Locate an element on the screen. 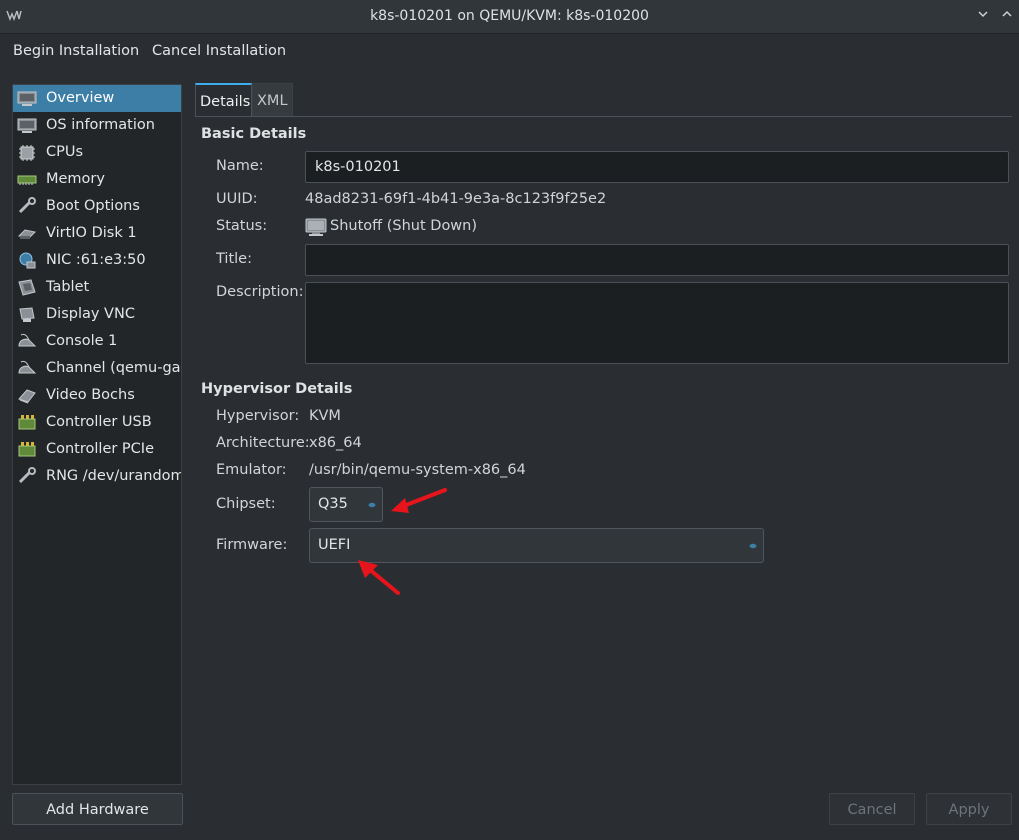  disk-icon is located at coordinates (27, 234).